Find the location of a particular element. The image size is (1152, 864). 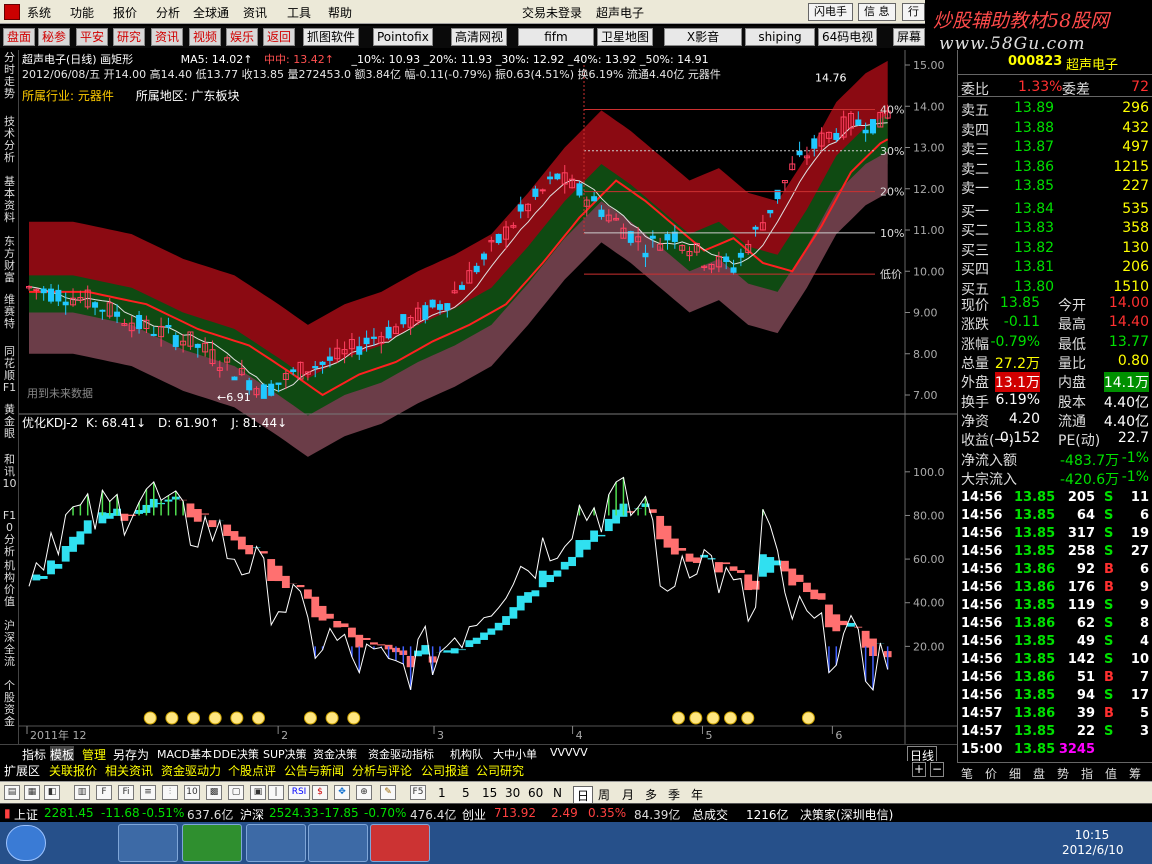

hs-label: 沪深 is located at coordinates (252, 814).